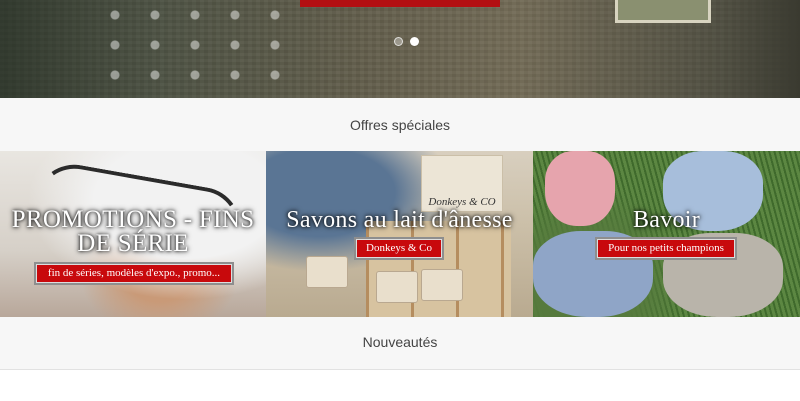  What do you see at coordinates (195, 49) in the screenshot?
I see `hero-image-pattern` at bounding box center [195, 49].